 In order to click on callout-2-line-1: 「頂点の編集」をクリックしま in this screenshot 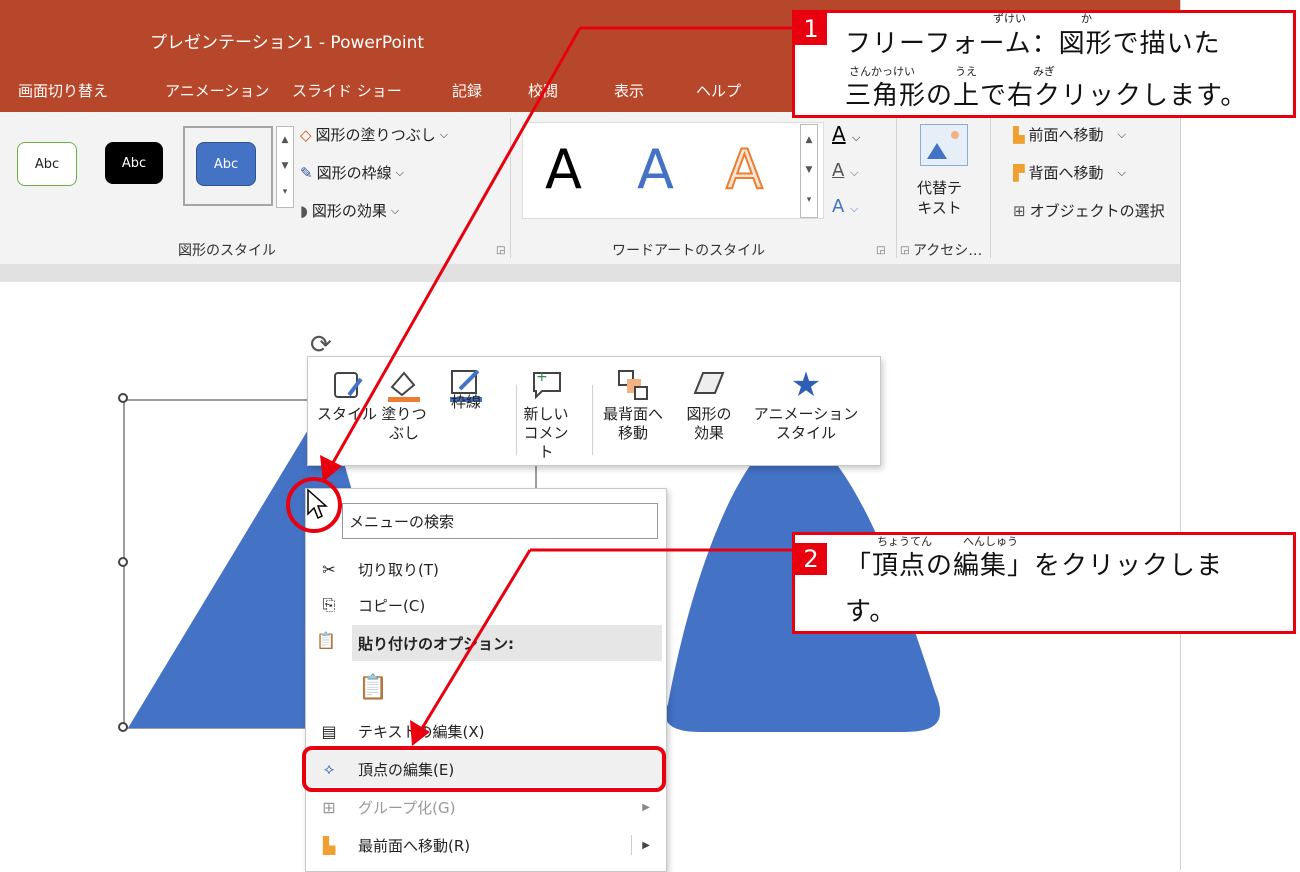, I will do `click(1034, 566)`.